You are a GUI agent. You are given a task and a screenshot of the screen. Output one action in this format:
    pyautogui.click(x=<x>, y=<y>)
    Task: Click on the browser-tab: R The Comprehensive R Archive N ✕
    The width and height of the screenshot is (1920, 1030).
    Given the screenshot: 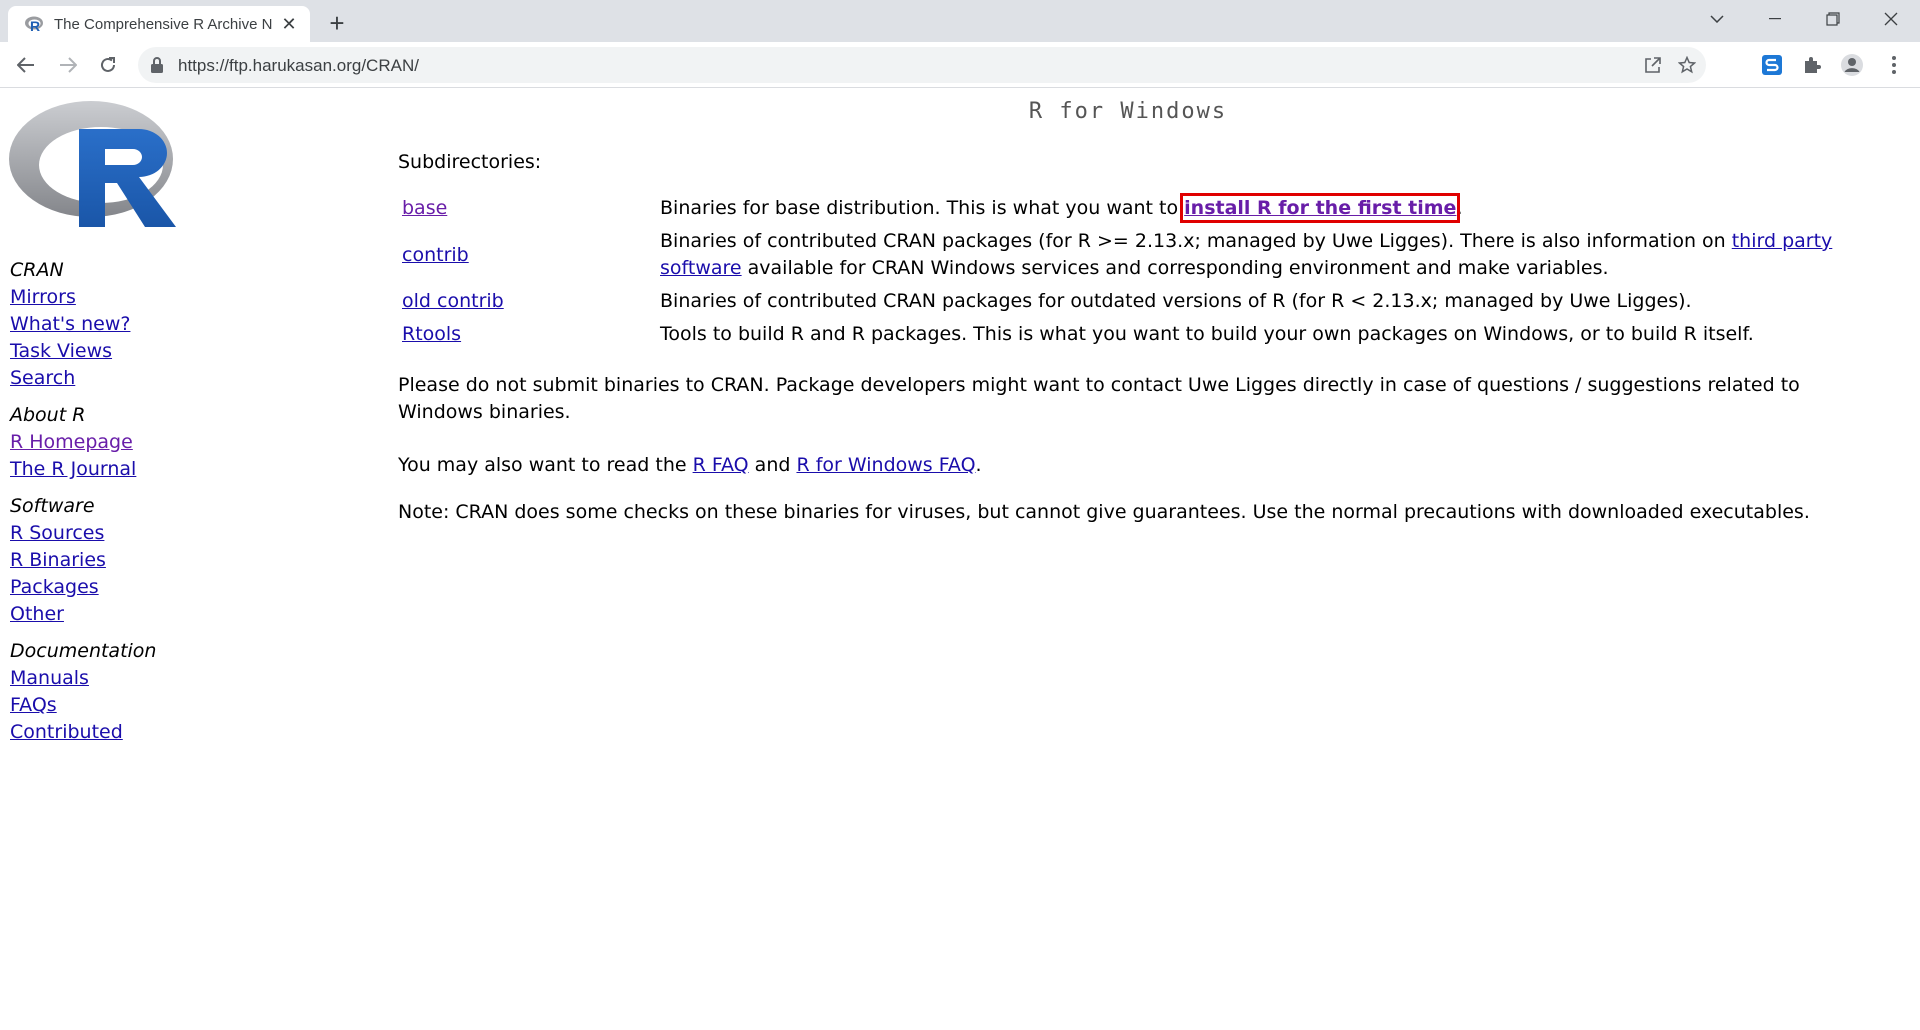 What is the action you would take?
    pyautogui.click(x=159, y=24)
    